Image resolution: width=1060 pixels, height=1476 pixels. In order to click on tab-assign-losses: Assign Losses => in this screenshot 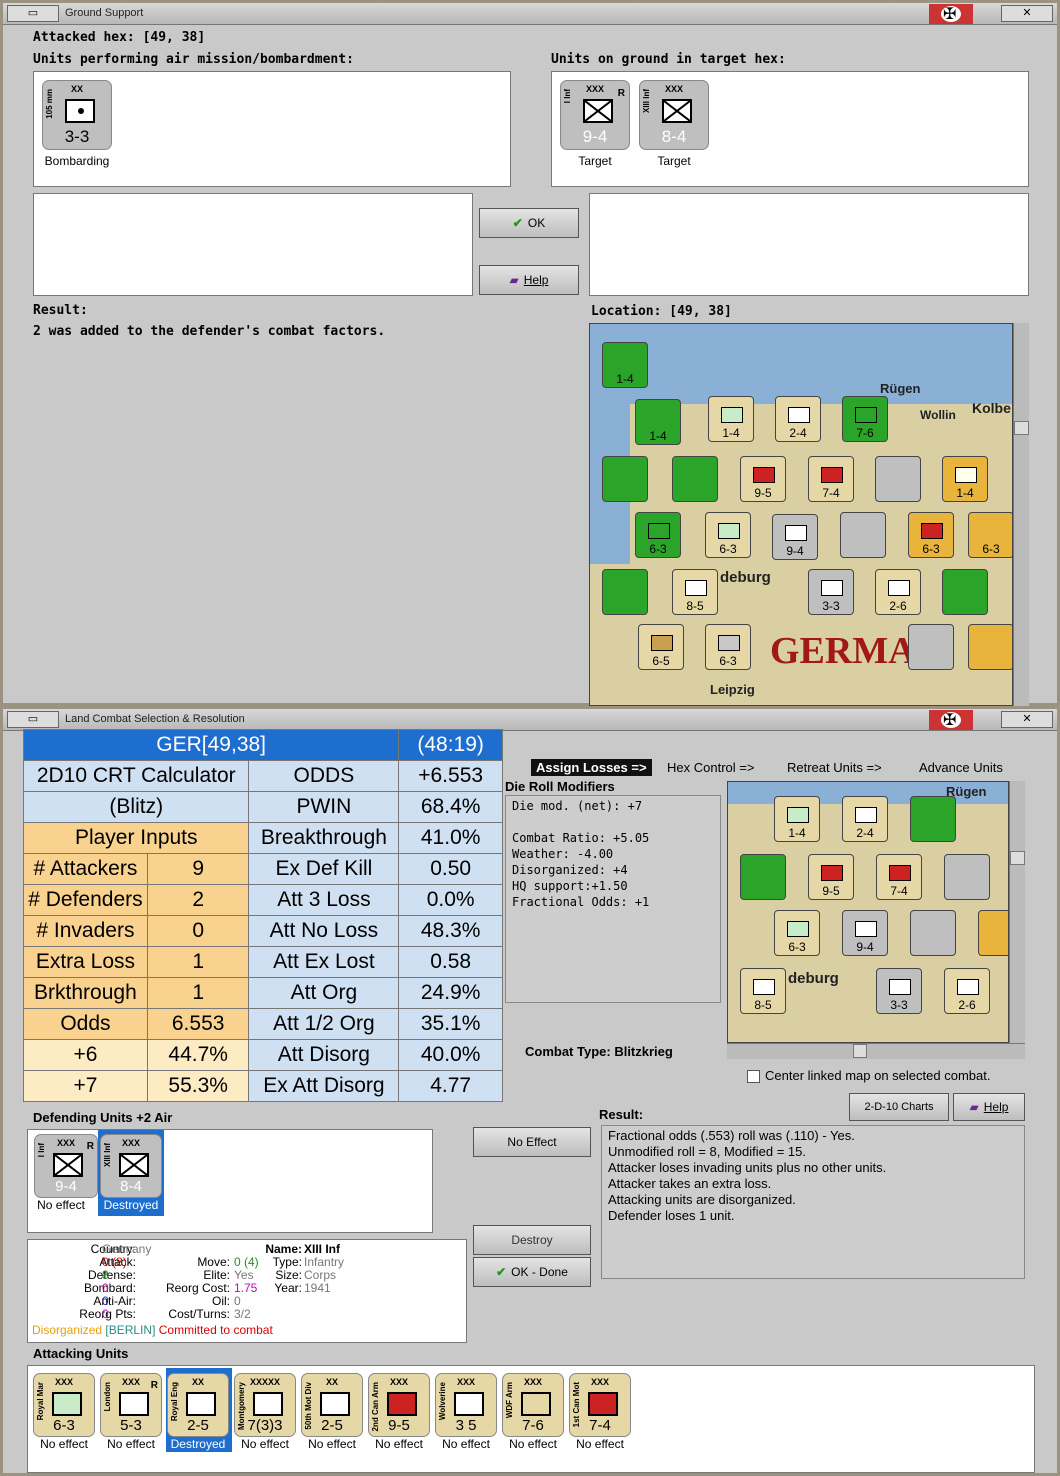, I will do `click(591, 767)`.